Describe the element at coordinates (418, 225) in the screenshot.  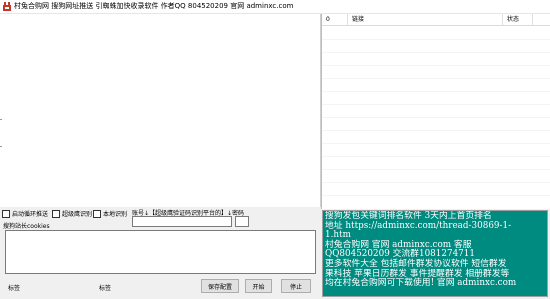
I see `ad-line: 地址 https://adminxc.com/thread-30869-1-` at that location.